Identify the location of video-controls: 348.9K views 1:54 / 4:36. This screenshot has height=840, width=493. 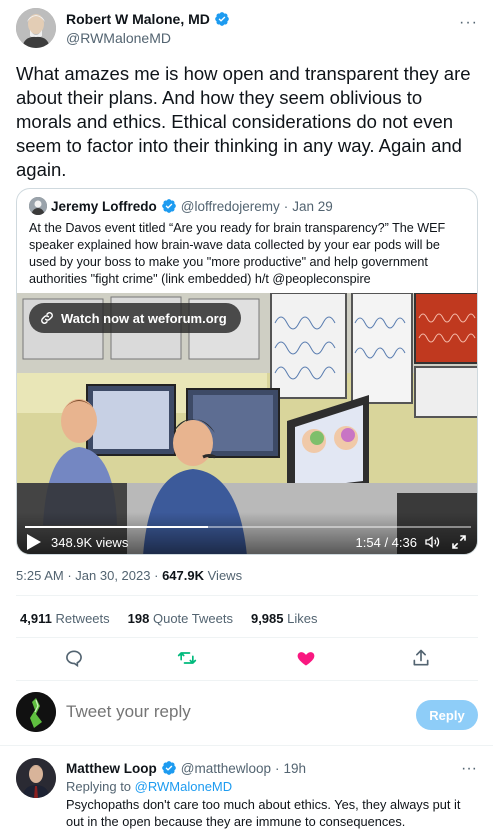
(247, 533).